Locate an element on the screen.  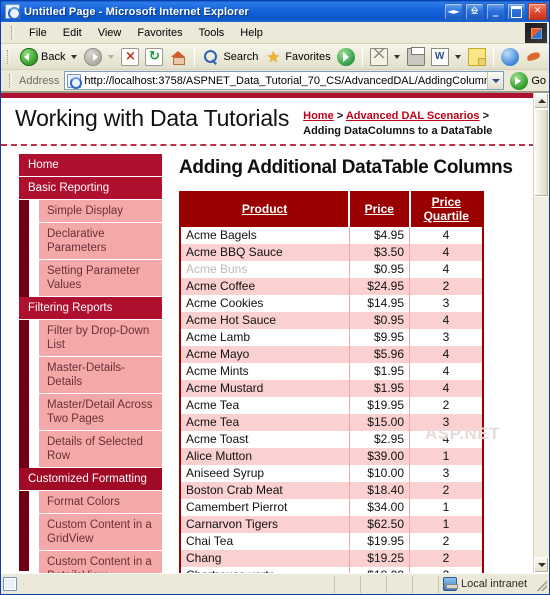
scroll-up-icon is located at coordinates (541, 101).